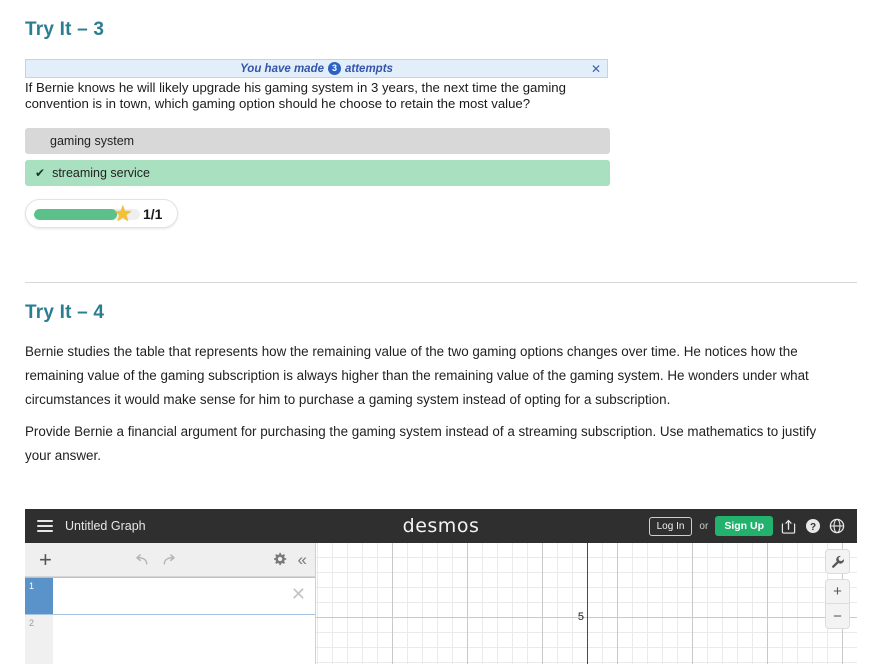 This screenshot has width=882, height=664. What do you see at coordinates (65, 312) in the screenshot?
I see `page-title-try-it-4: Try It – 4` at bounding box center [65, 312].